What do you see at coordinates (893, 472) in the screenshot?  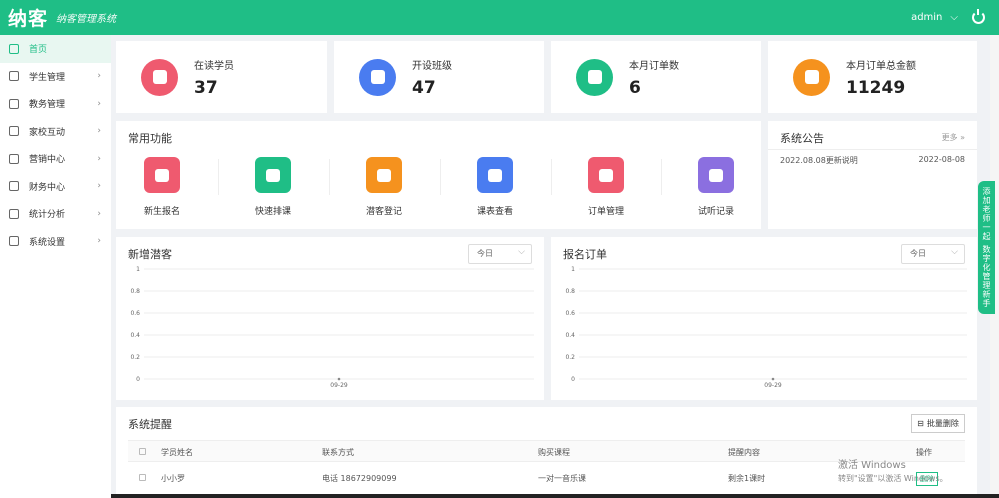 I see `windows-watermark: 激活 Windows 转到"设置"以激活 Windows。` at bounding box center [893, 472].